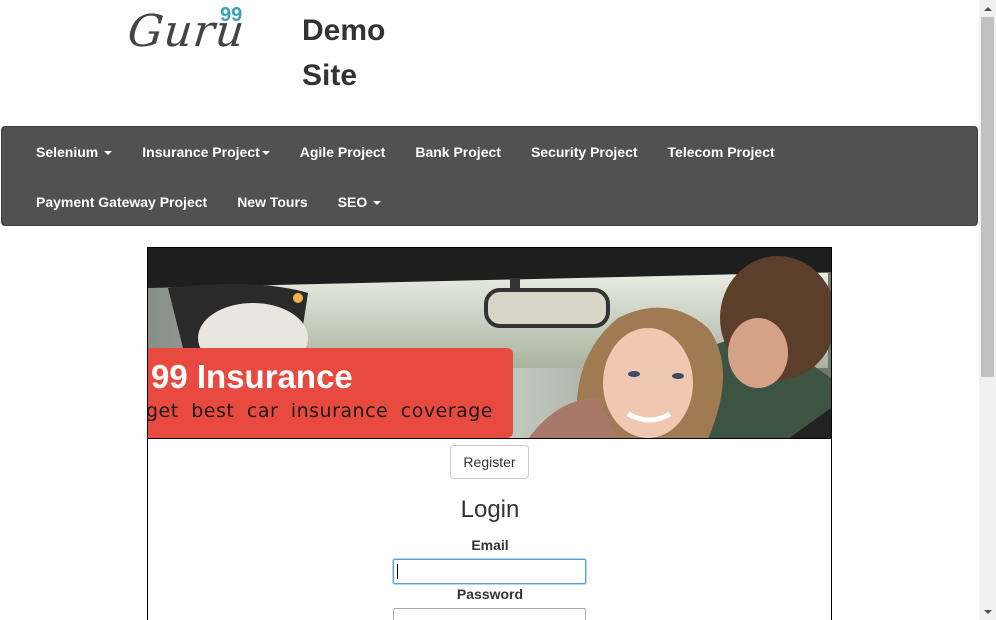 This screenshot has width=996, height=620. Describe the element at coordinates (490, 545) in the screenshot. I see `email-label: Email` at that location.